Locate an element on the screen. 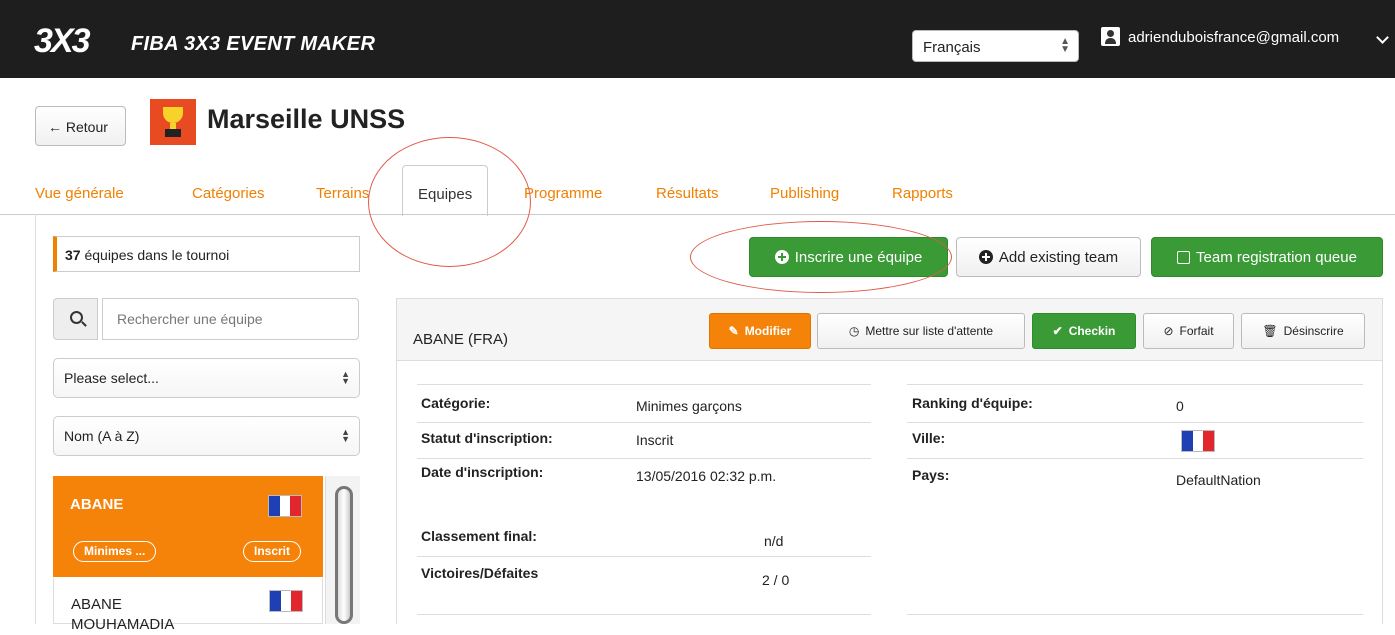  user-icon is located at coordinates (1110, 36).